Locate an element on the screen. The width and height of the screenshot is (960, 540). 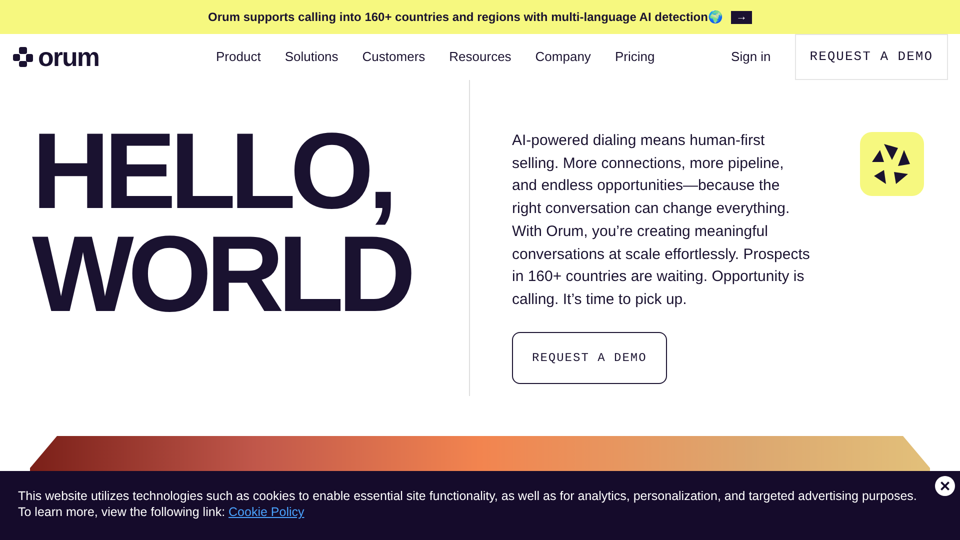
announcement-text: Orum supports calling into 160+ countries and regions with multi-language AI detection🌍 is located at coordinates (465, 17).